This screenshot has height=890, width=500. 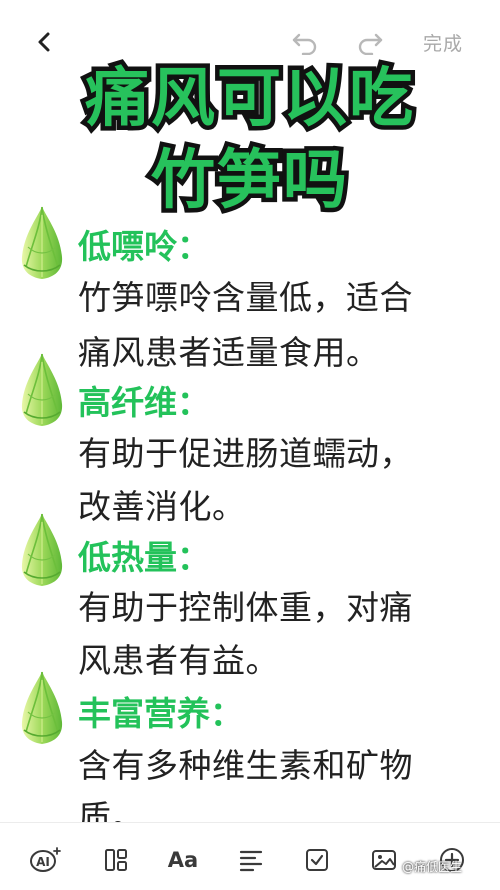 What do you see at coordinates (249, 99) in the screenshot?
I see `title-line-1: 痛风可以吃` at bounding box center [249, 99].